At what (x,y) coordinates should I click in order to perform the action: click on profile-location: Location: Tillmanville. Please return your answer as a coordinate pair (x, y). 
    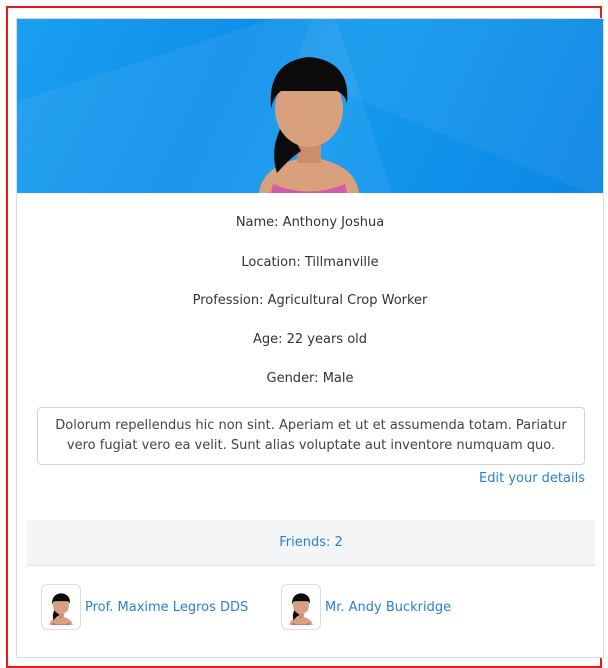
    Looking at the image, I should click on (310, 262).